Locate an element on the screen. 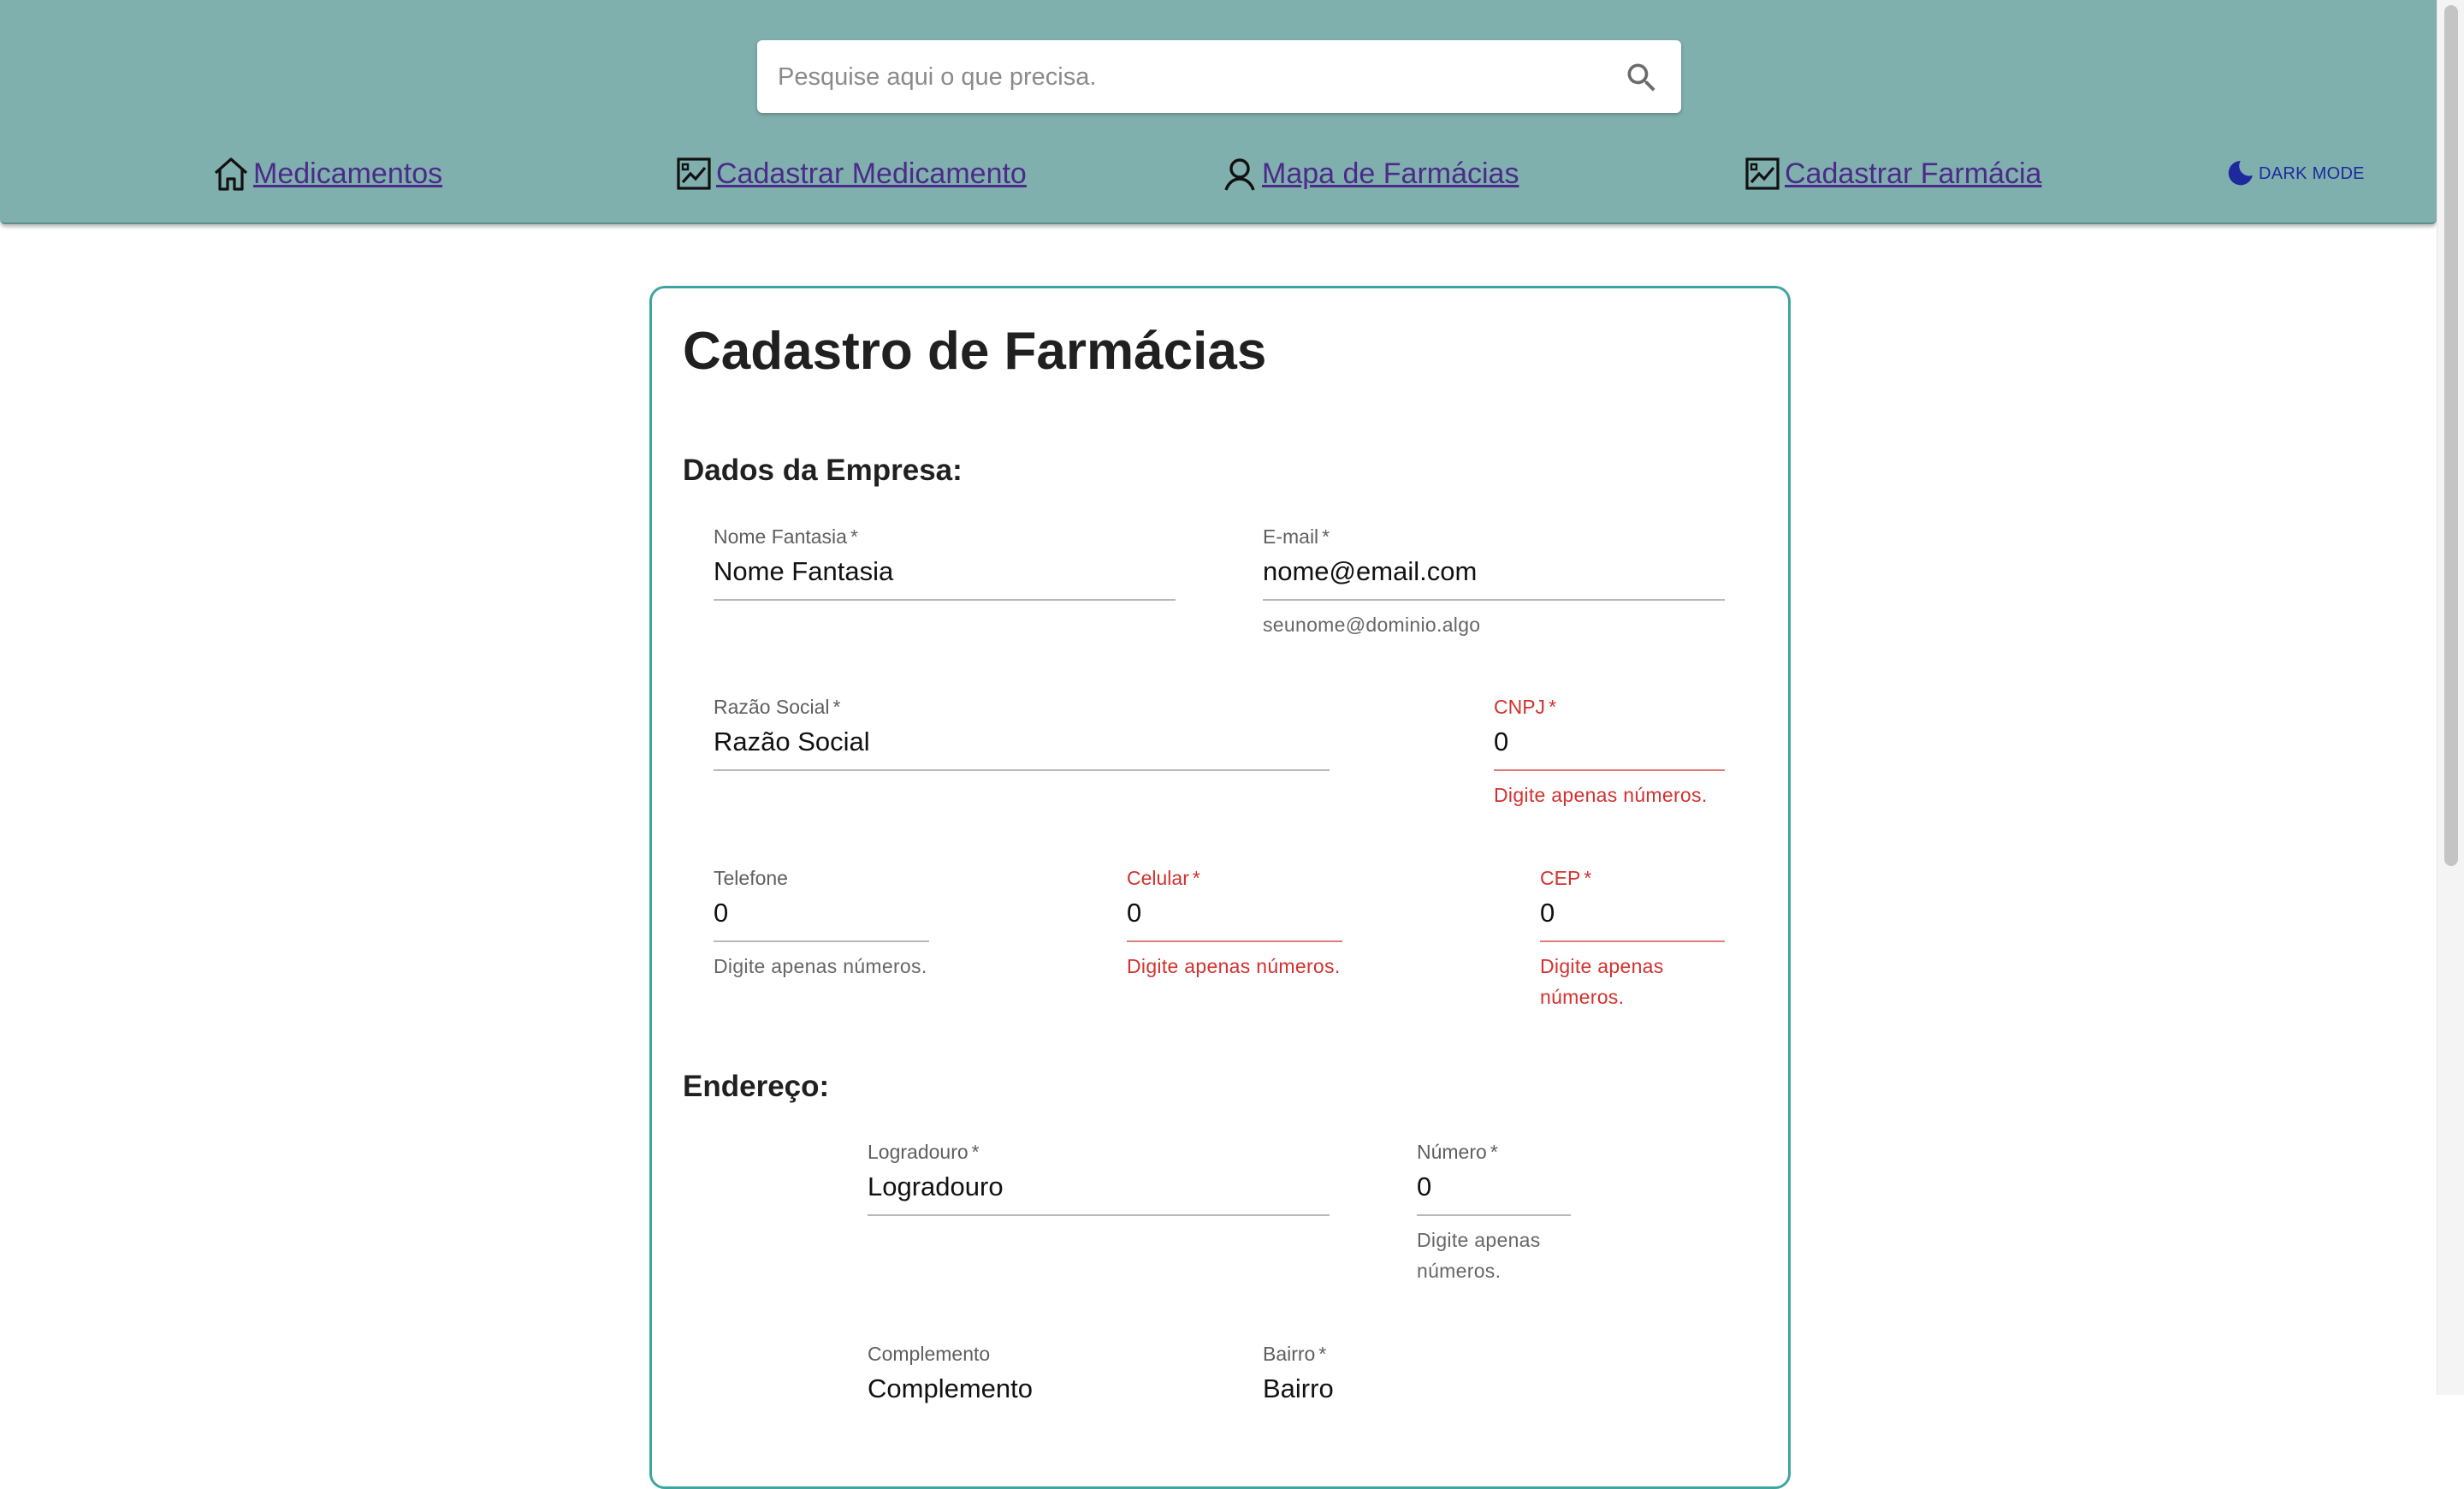 Image resolution: width=2464 pixels, height=1489 pixels. section-heading-company: Dados da Empresa: is located at coordinates (822, 470).